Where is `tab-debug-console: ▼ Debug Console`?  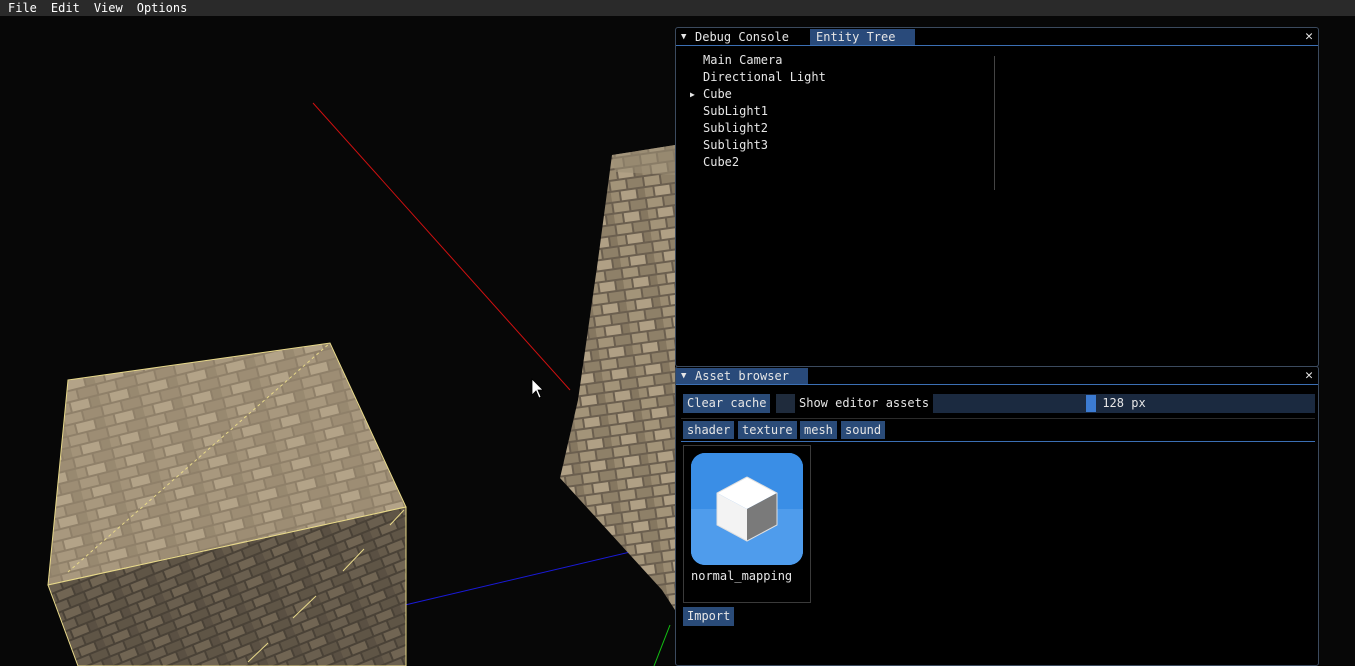
tab-debug-console: ▼ Debug Console is located at coordinates (742, 37).